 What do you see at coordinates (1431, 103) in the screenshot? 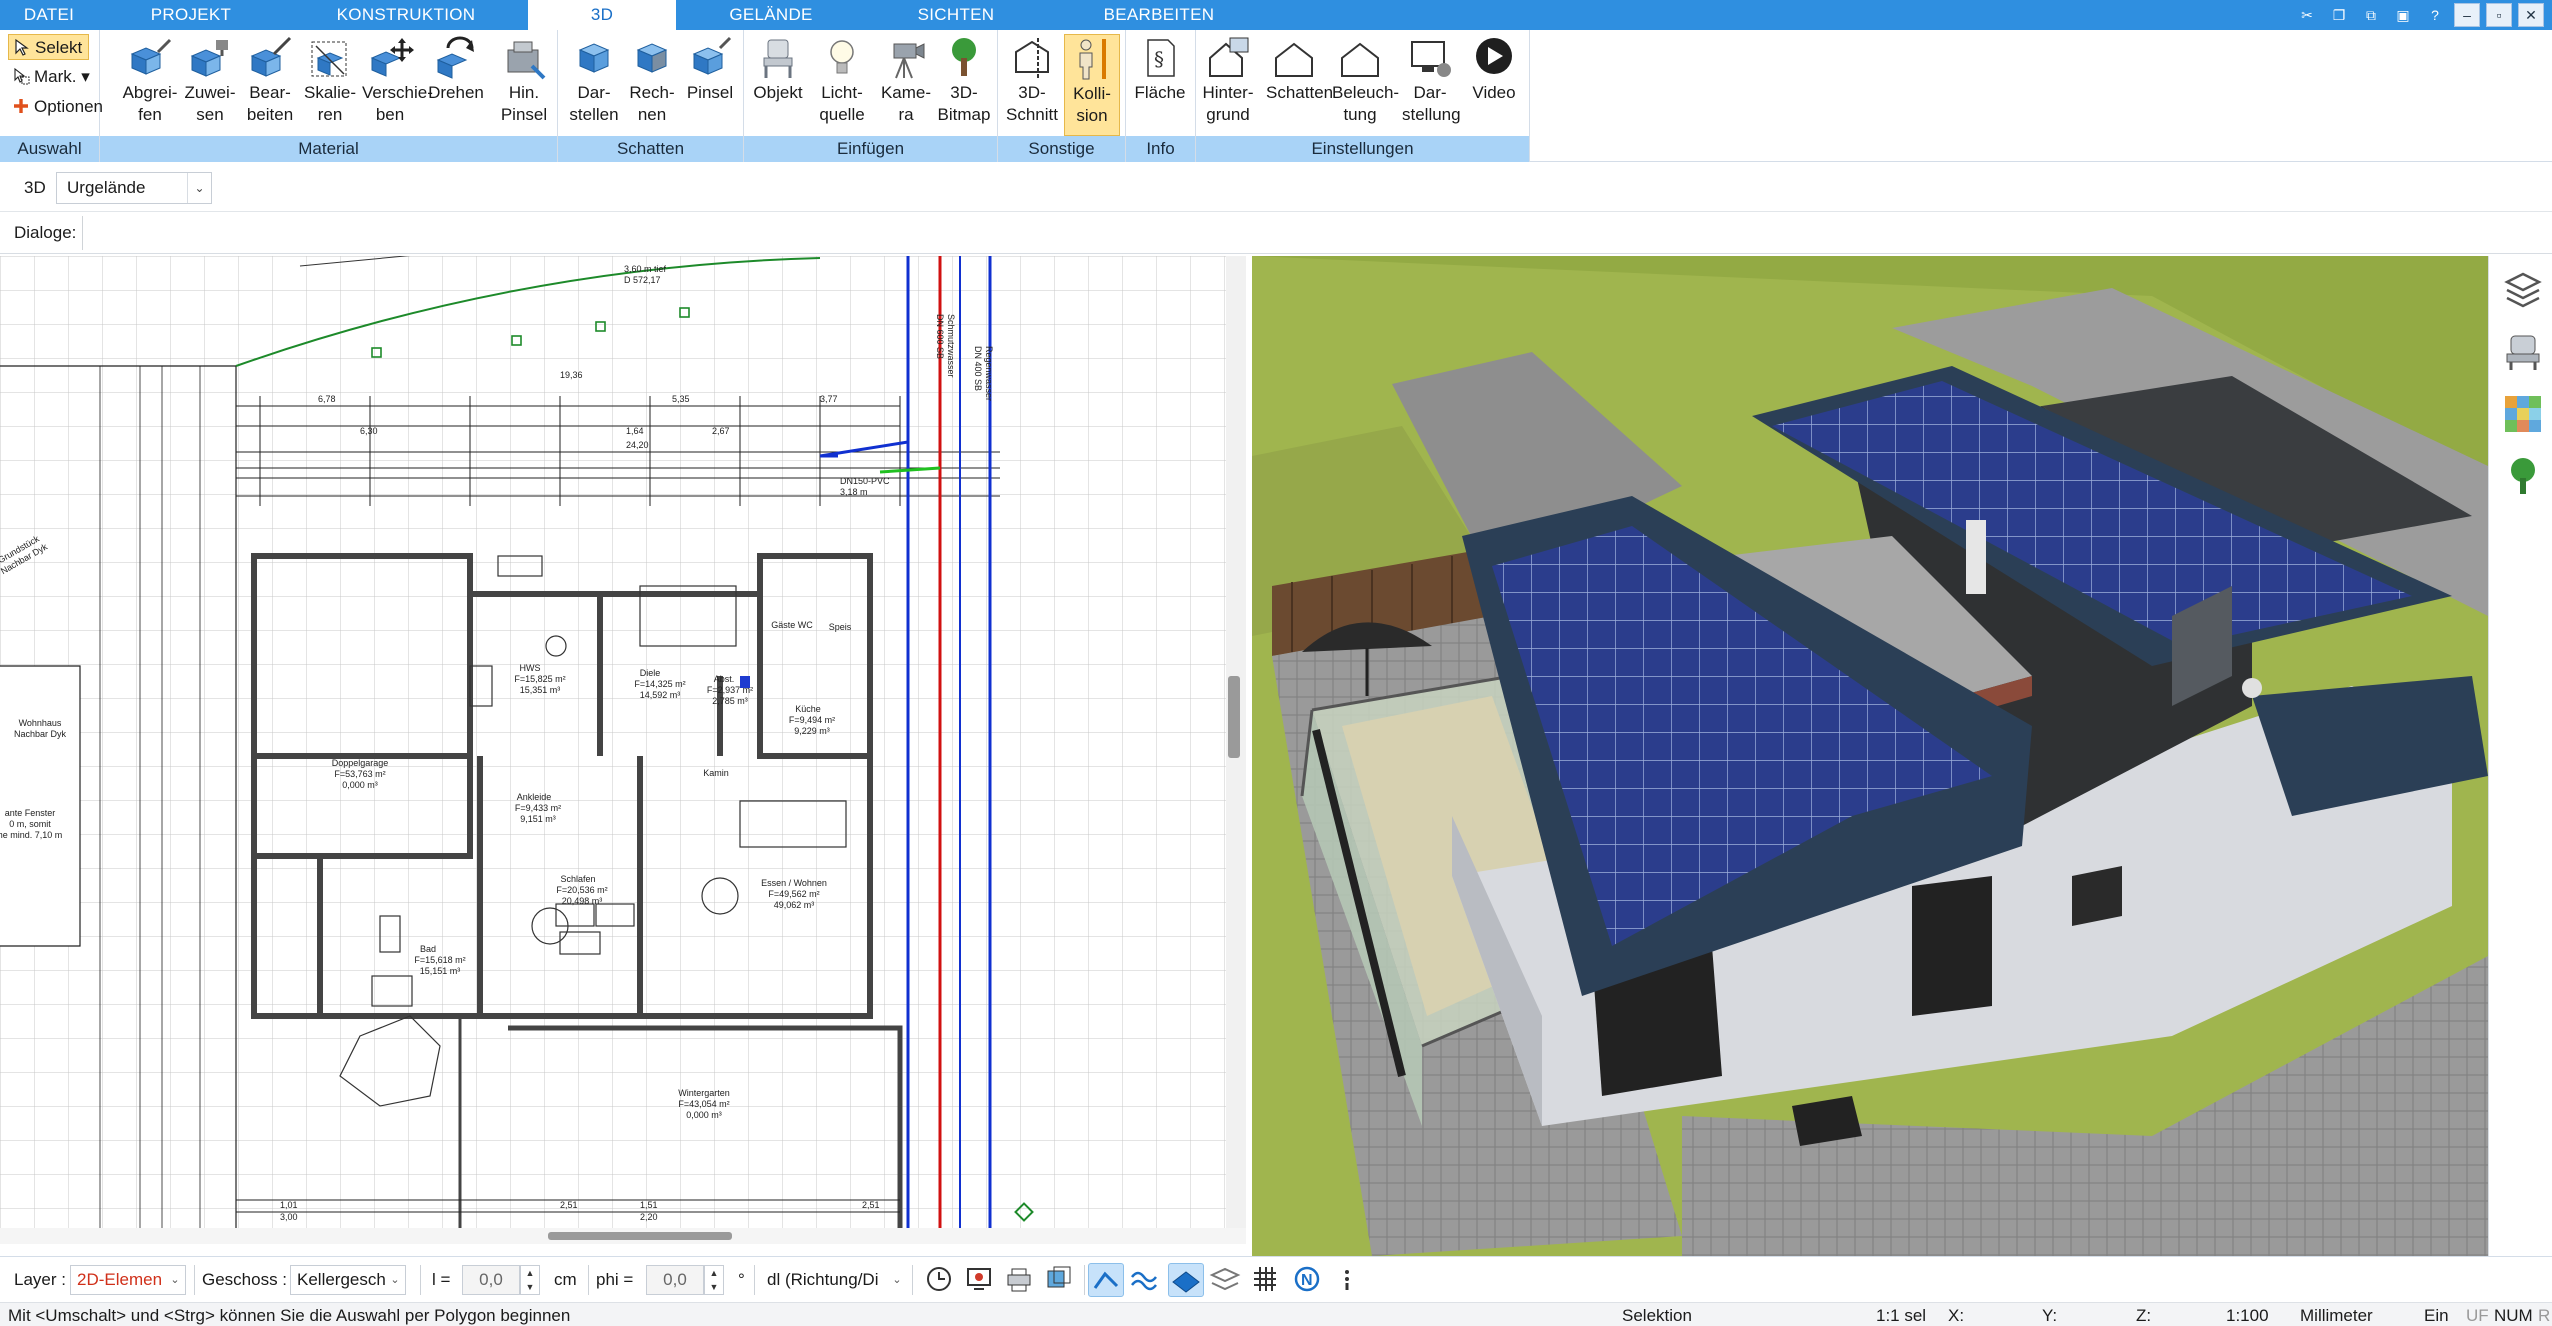
I see `darstellung-label: Dar- stellung` at bounding box center [1431, 103].